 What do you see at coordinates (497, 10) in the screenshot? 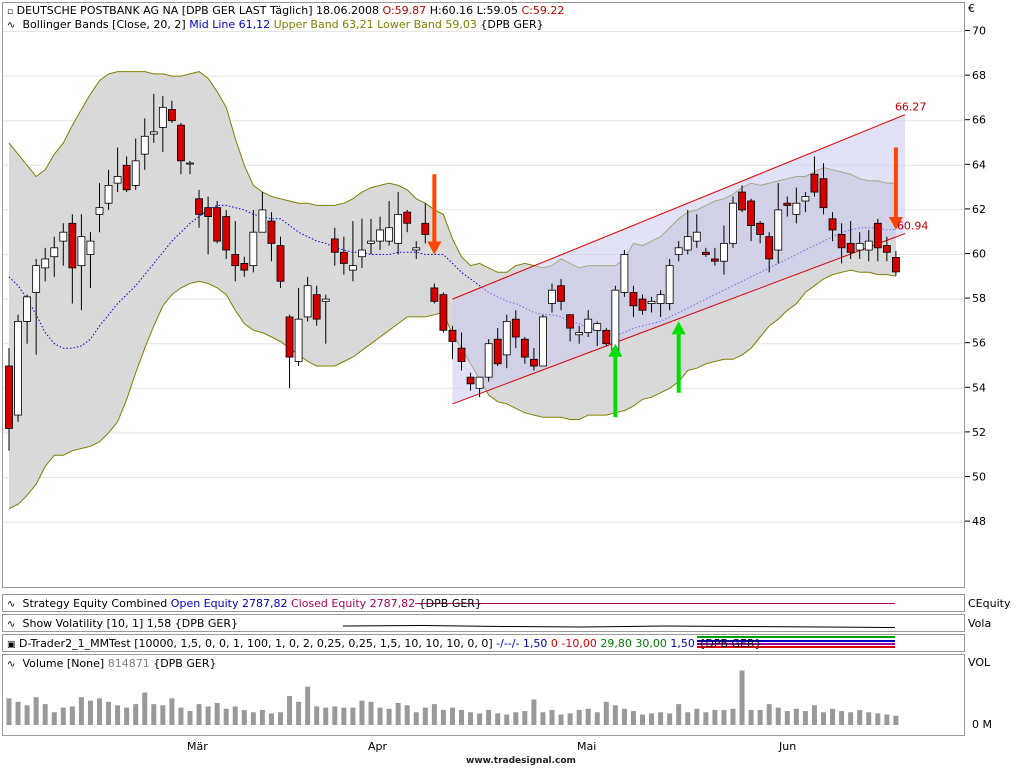
I see `ohlc-low: L:59.05` at bounding box center [497, 10].